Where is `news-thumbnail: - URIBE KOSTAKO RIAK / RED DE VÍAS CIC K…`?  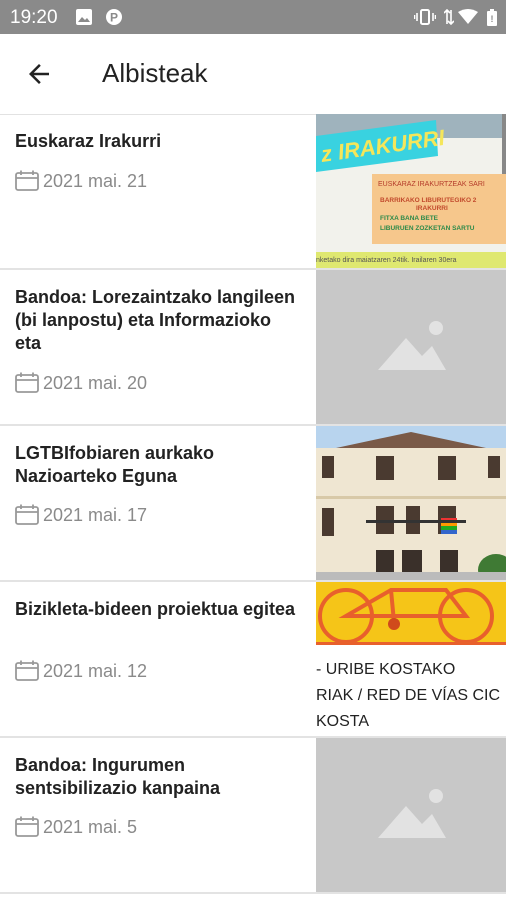
news-thumbnail: - URIBE KOSTAKO RIAK / RED DE VÍAS CIC K… is located at coordinates (411, 659).